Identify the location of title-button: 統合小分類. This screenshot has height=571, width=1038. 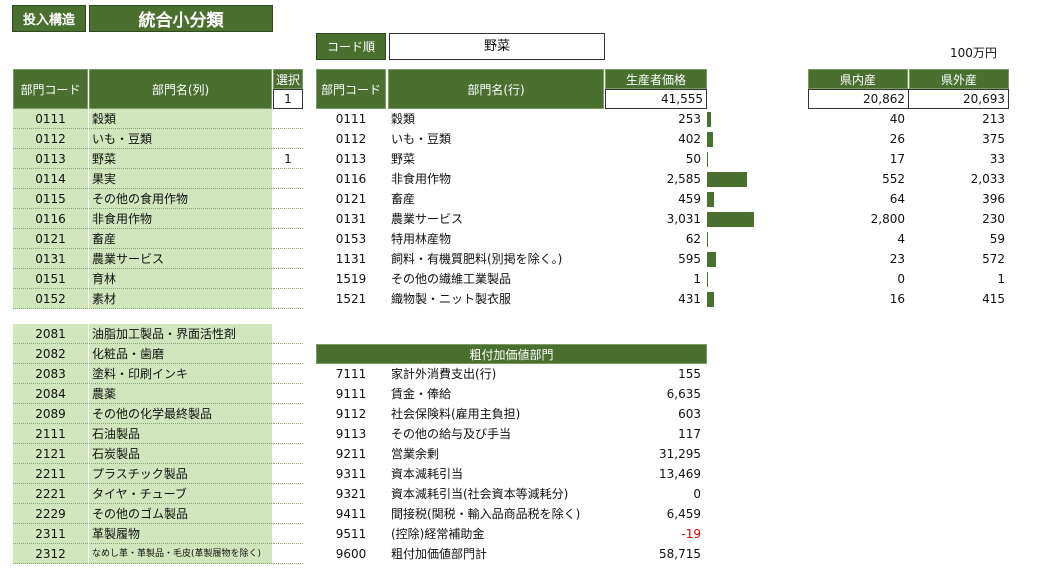
(181, 18).